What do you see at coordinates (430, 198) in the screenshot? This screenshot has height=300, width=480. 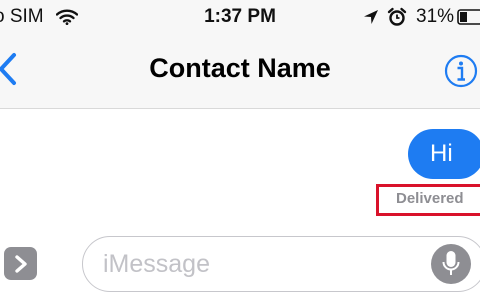 I see `delivery-status: Delivered` at bounding box center [430, 198].